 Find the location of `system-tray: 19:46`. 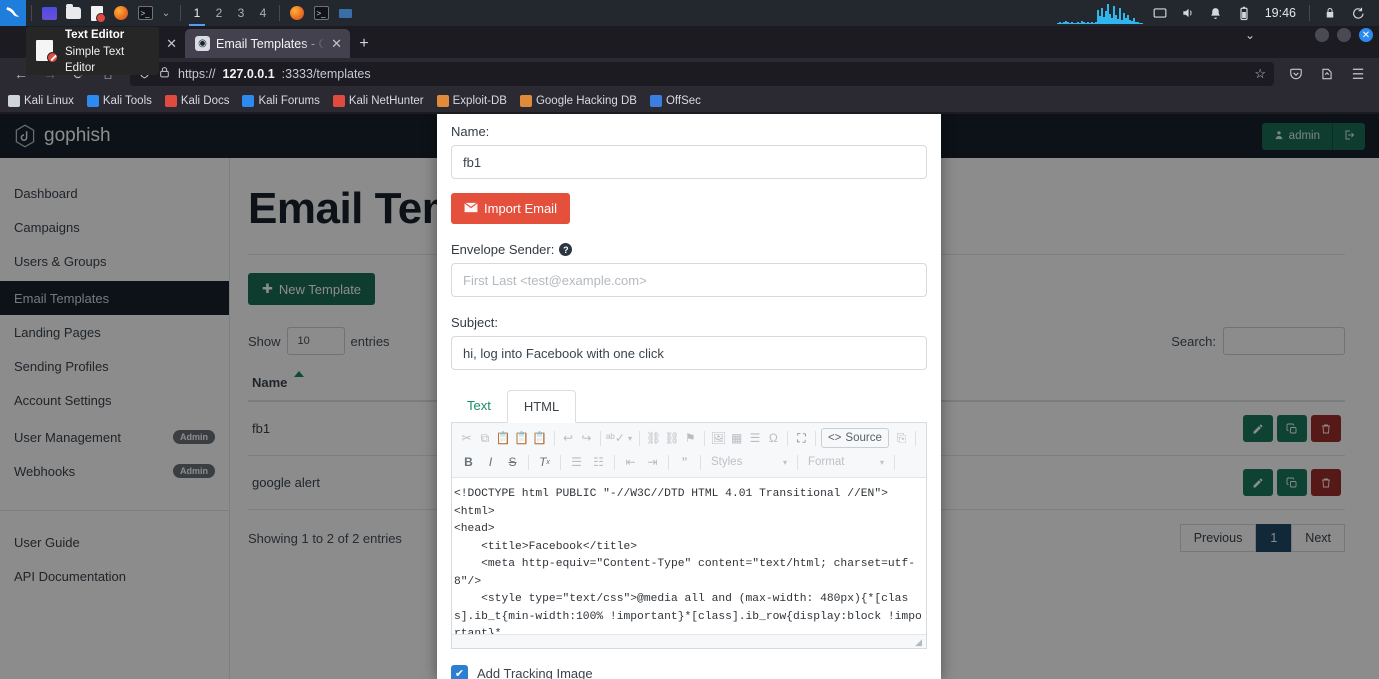

system-tray: 19:46 is located at coordinates (1263, 13).